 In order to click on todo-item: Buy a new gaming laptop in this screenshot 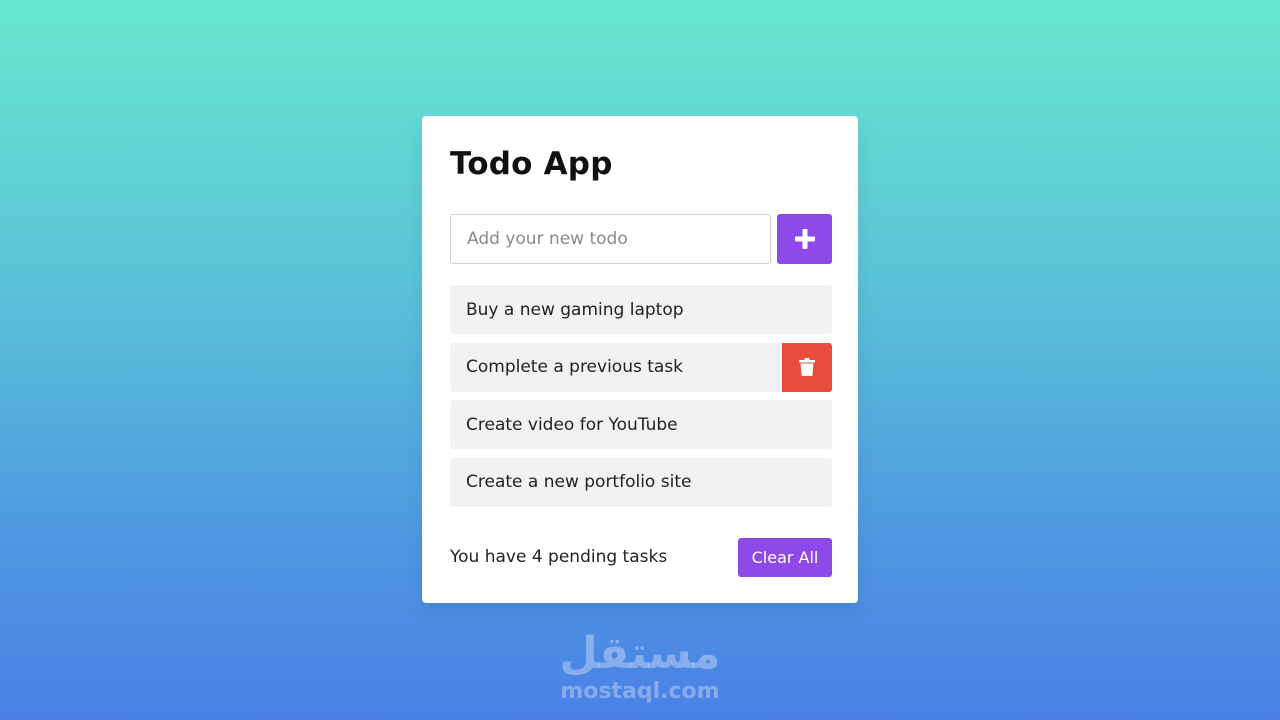, I will do `click(641, 309)`.